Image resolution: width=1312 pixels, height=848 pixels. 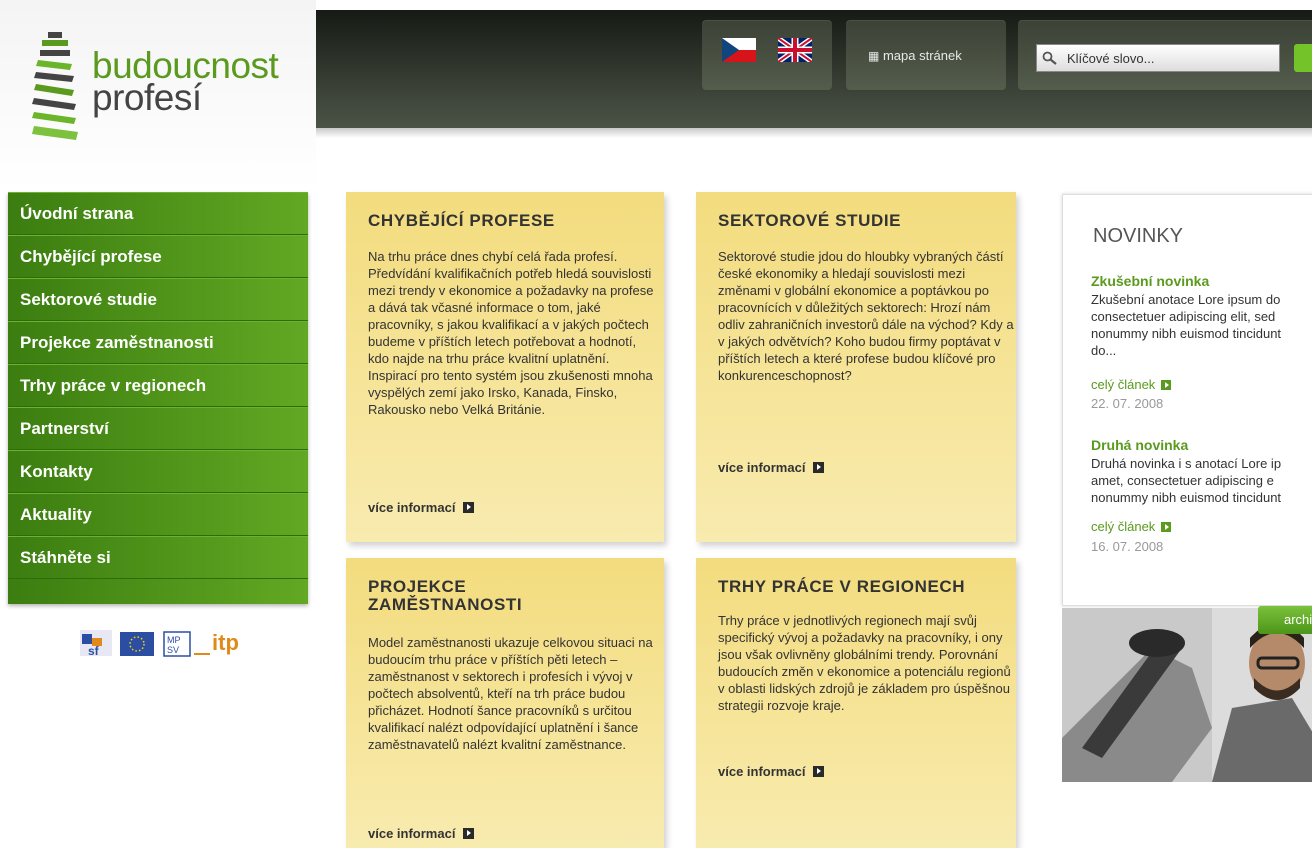 What do you see at coordinates (1285, 620) in the screenshot?
I see `archive-button: archiv` at bounding box center [1285, 620].